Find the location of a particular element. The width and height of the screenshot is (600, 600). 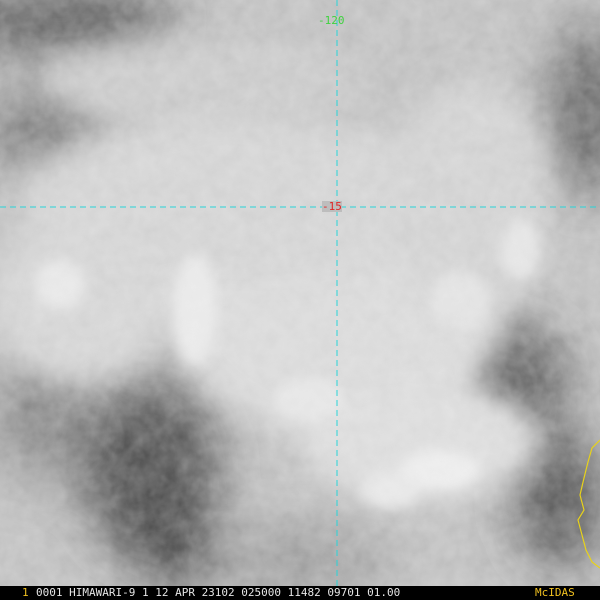

longitude-label: -120 is located at coordinates (331, 20).